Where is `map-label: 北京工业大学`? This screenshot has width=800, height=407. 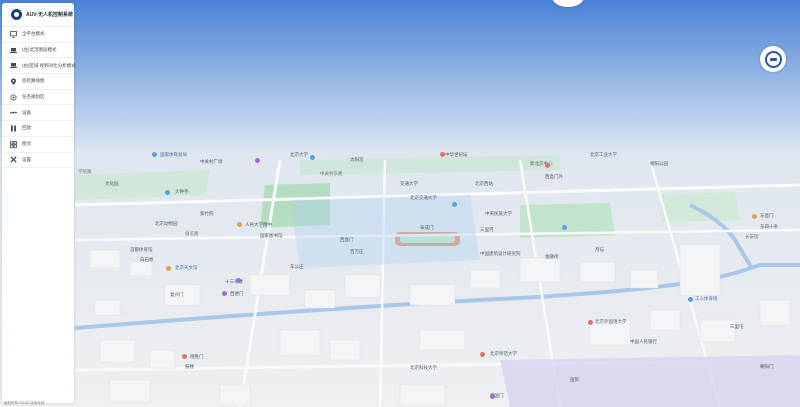
map-label: 北京工业大学 is located at coordinates (603, 154).